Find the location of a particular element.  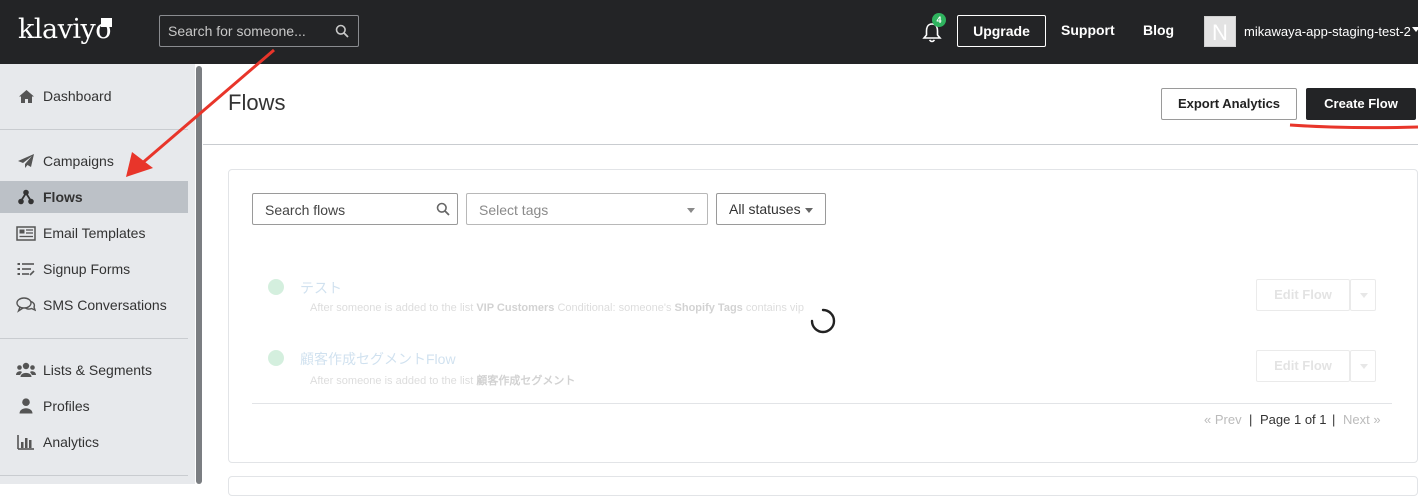

export-analytics-button: Export Analytics is located at coordinates (1229, 104).